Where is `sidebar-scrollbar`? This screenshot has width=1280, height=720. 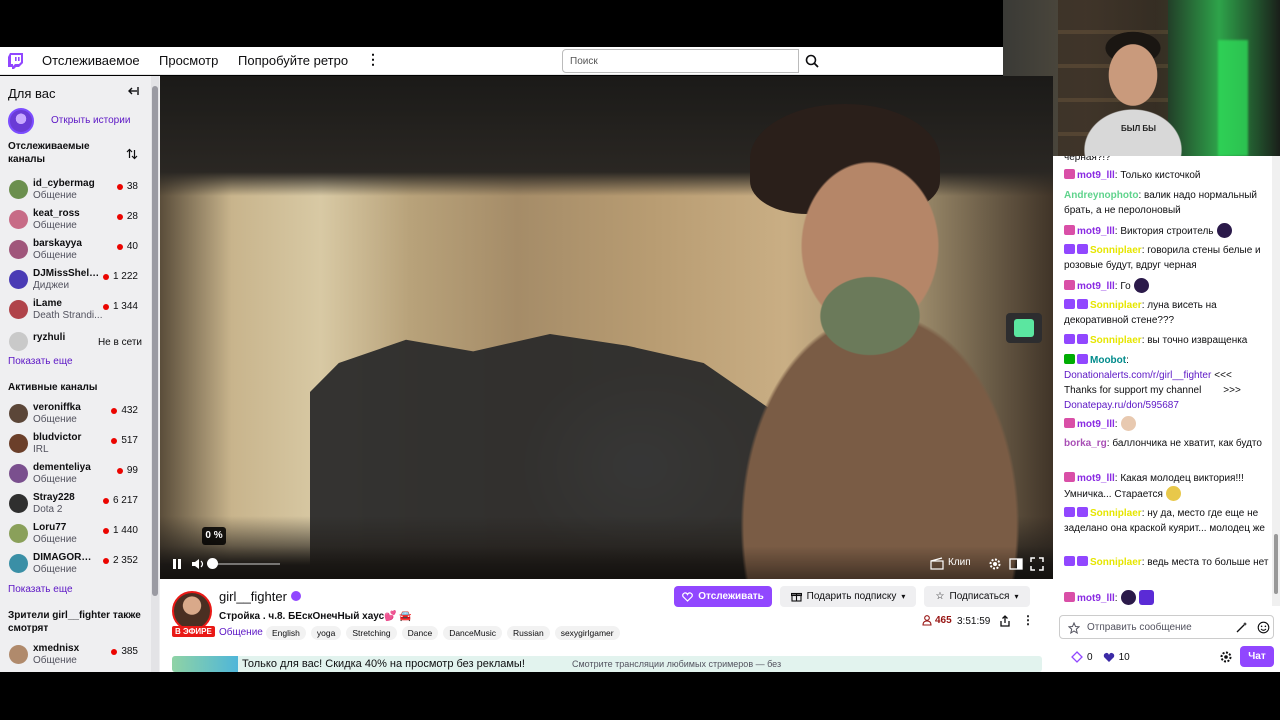
sidebar-scrollbar is located at coordinates (155, 374).